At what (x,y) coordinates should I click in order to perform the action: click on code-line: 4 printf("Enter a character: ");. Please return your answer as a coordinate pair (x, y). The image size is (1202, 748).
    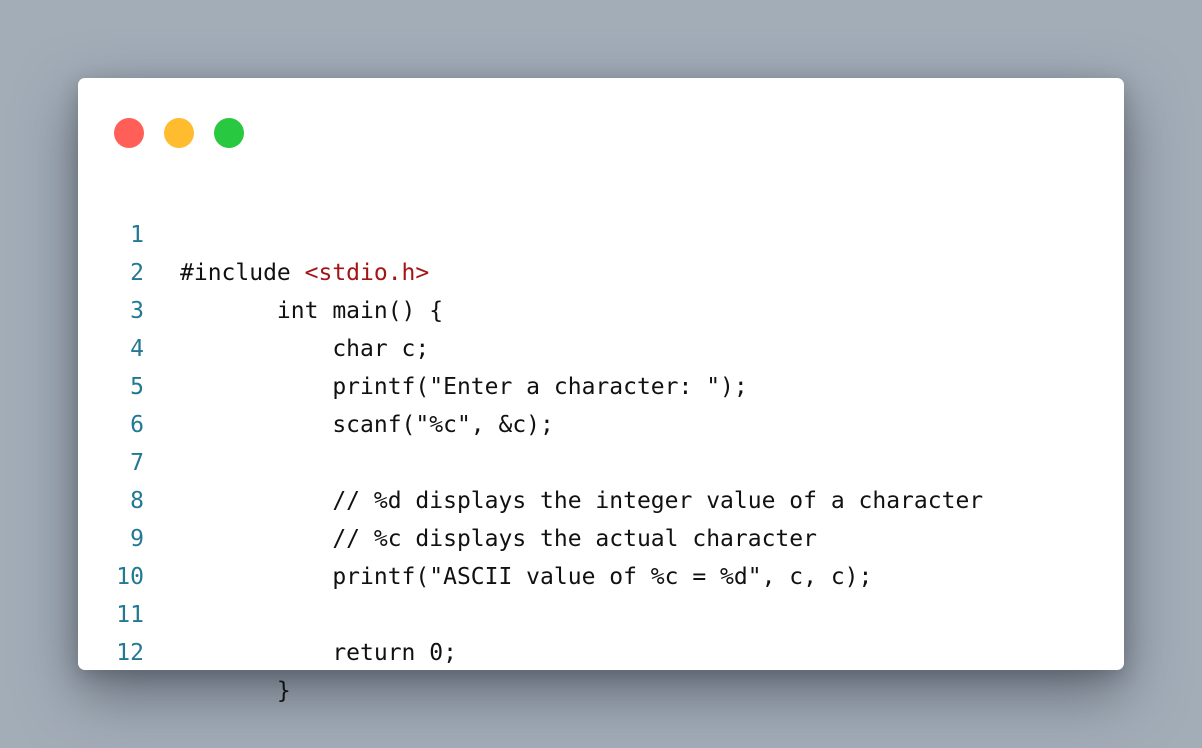
    Looking at the image, I should click on (413, 346).